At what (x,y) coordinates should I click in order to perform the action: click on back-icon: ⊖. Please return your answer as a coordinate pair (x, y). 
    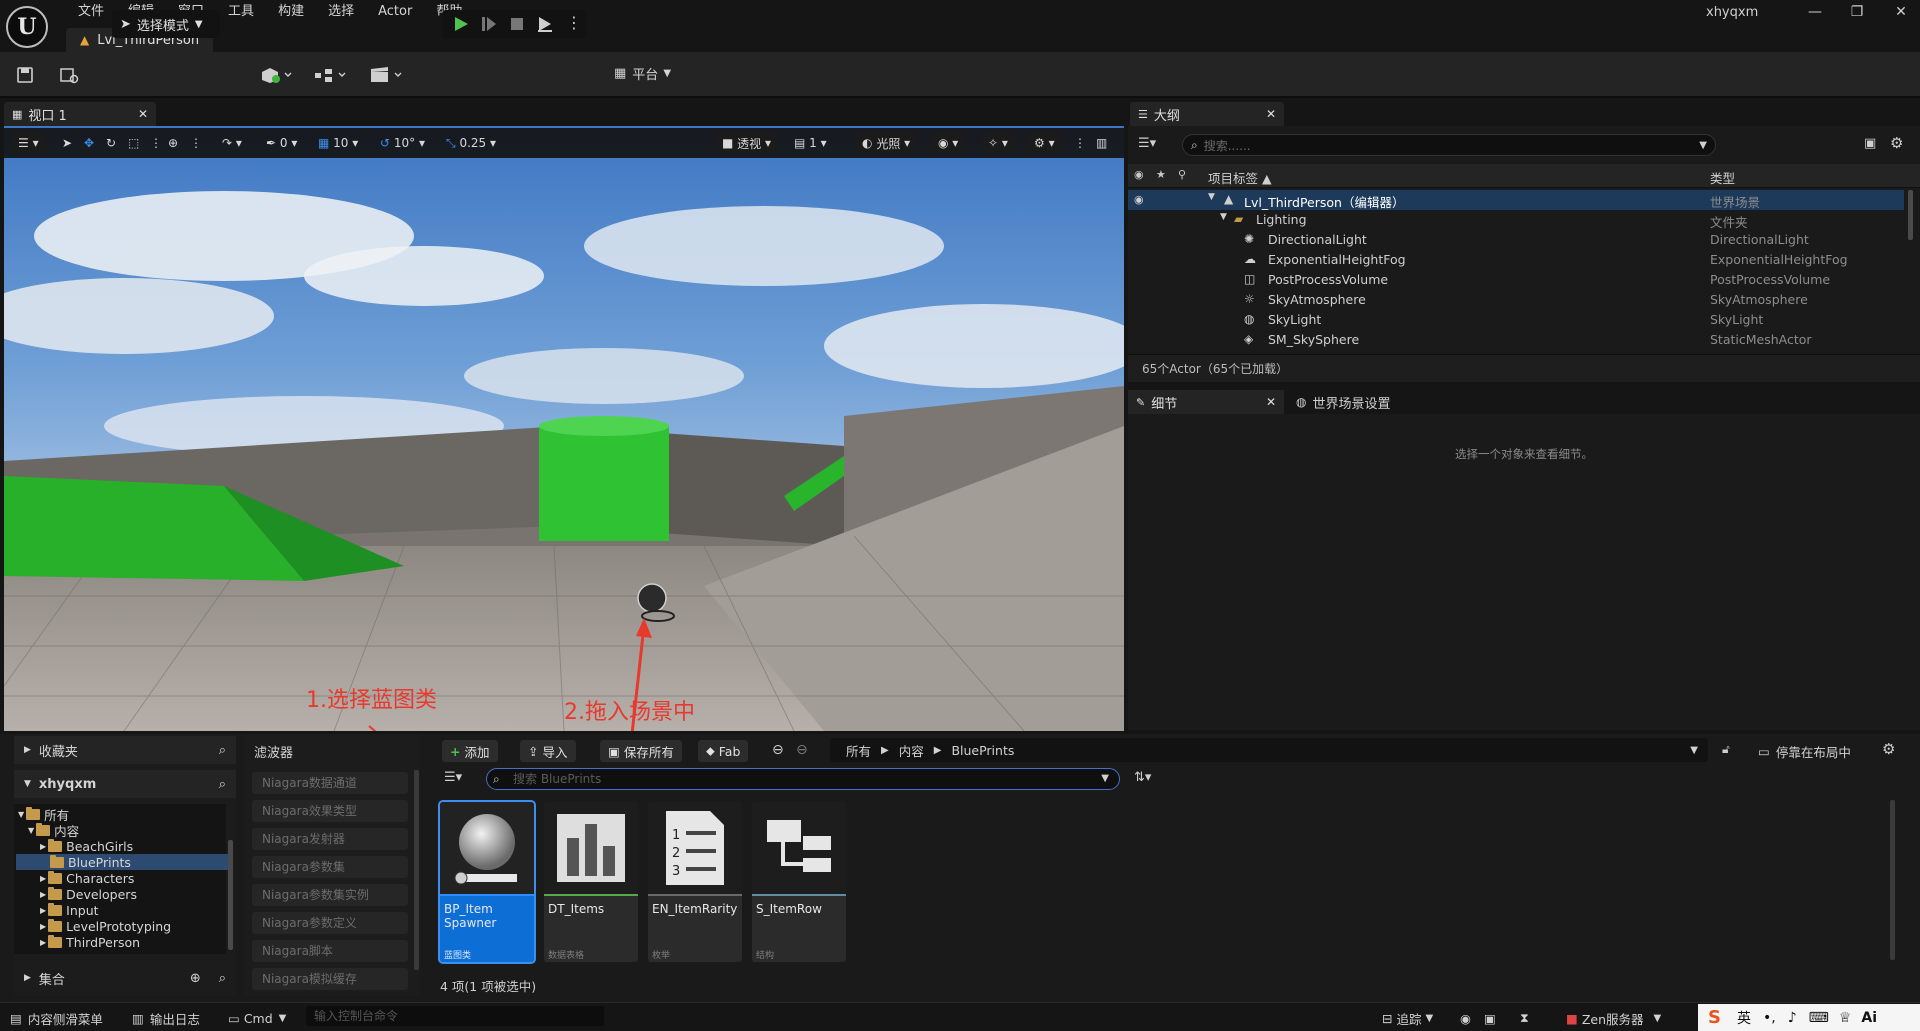
    Looking at the image, I should click on (778, 750).